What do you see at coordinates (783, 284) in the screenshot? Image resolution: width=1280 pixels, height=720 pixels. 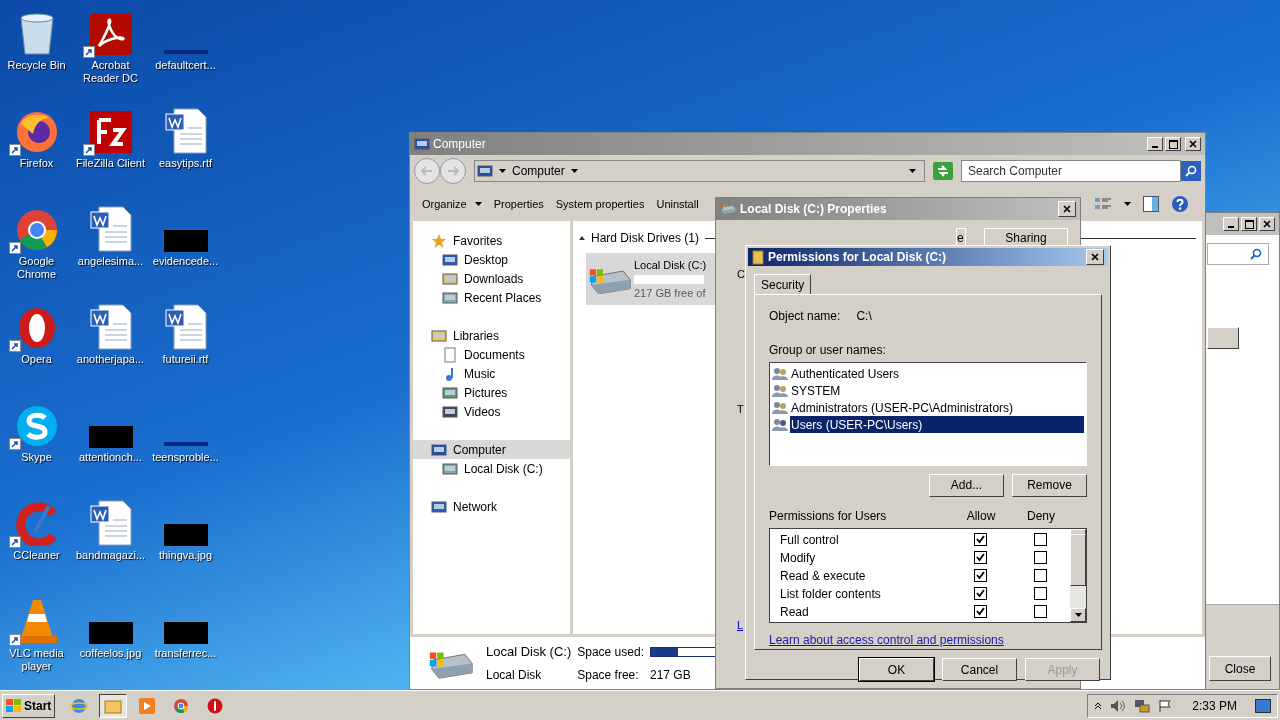 I see `tab: Security` at bounding box center [783, 284].